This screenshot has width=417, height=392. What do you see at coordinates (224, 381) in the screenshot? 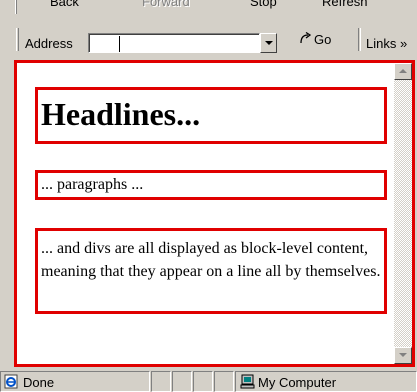
I see `status-pane-extra` at bounding box center [224, 381].